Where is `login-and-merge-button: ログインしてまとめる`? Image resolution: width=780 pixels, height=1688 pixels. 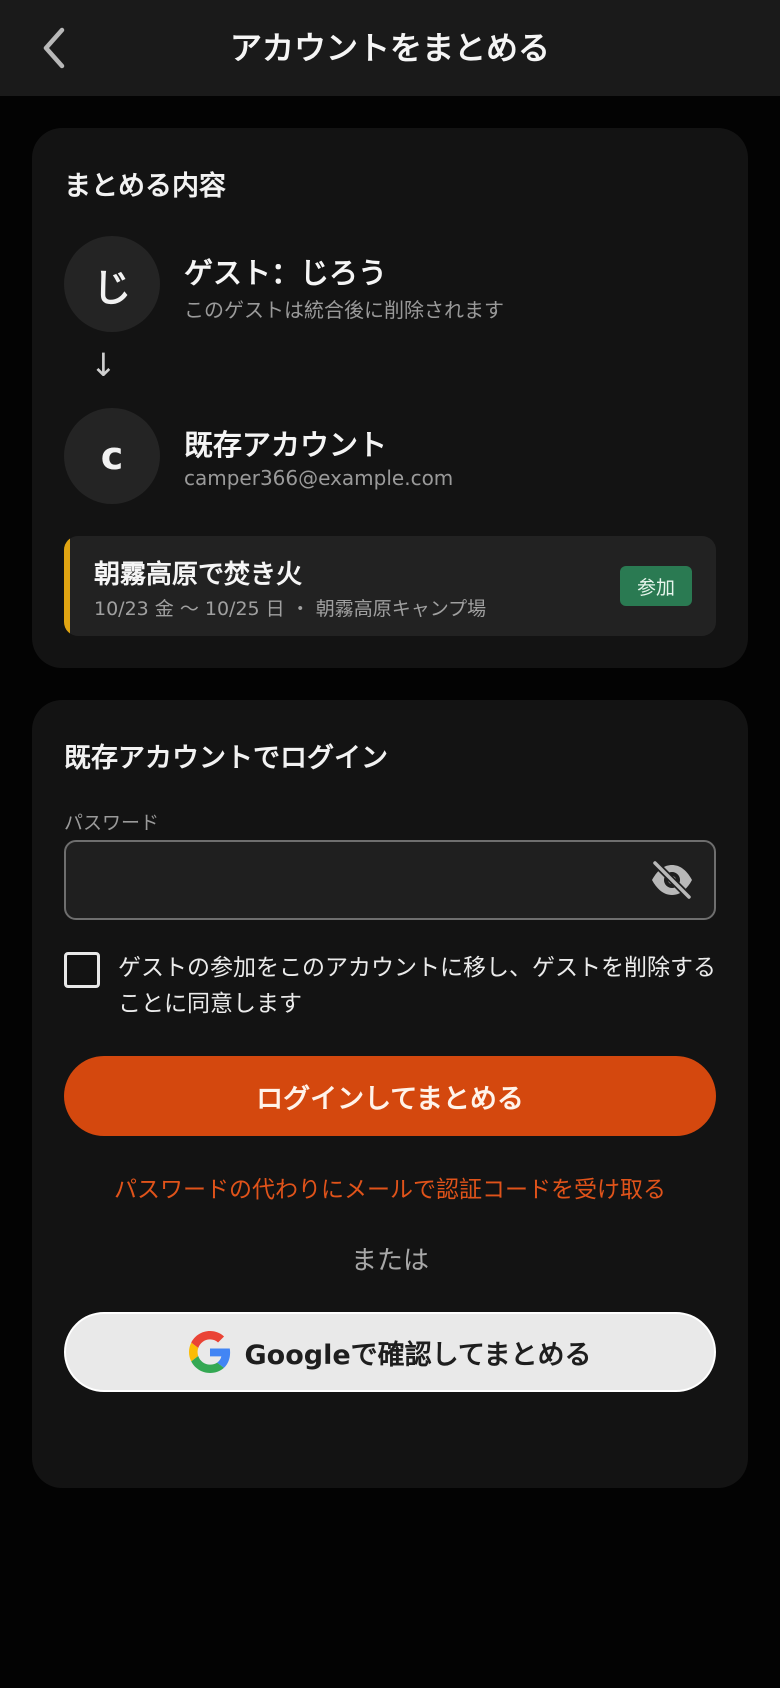 login-and-merge-button: ログインしてまとめる is located at coordinates (390, 1096).